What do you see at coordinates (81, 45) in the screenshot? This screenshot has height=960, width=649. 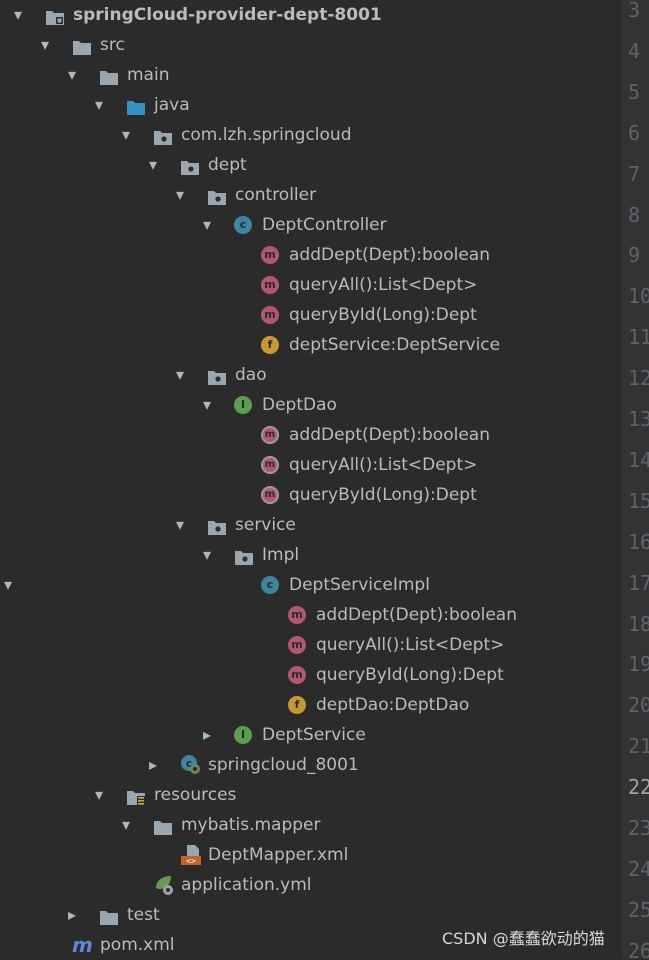 I see `folder-icon` at bounding box center [81, 45].